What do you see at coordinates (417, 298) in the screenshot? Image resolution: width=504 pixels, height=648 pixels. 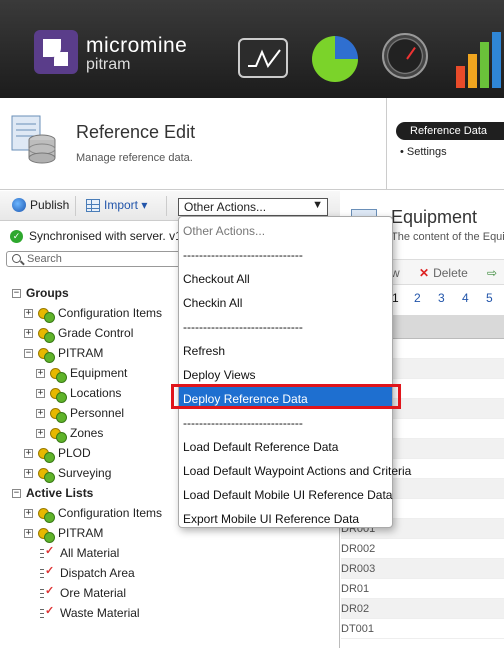 I see `page-2: 2` at bounding box center [417, 298].